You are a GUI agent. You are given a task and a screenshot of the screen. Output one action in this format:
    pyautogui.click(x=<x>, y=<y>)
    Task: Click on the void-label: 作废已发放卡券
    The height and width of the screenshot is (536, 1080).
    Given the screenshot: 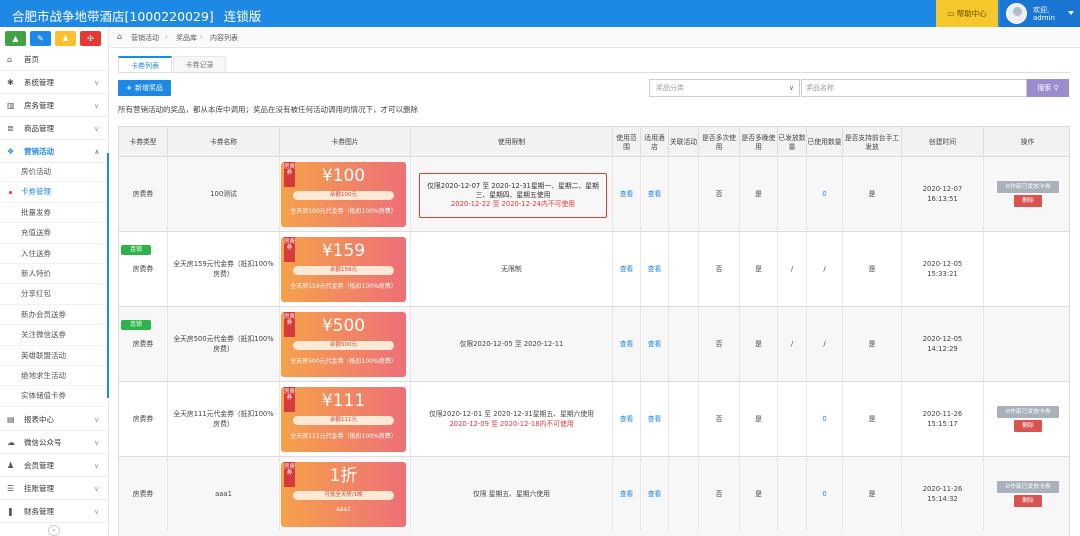 What is the action you would take?
    pyautogui.click(x=1030, y=187)
    